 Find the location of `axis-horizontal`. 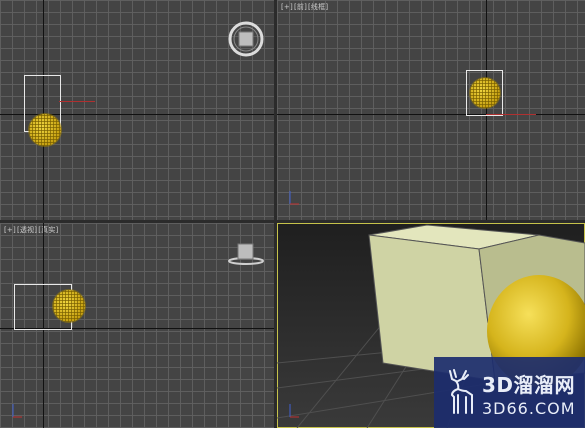

axis-horizontal is located at coordinates (431, 114).